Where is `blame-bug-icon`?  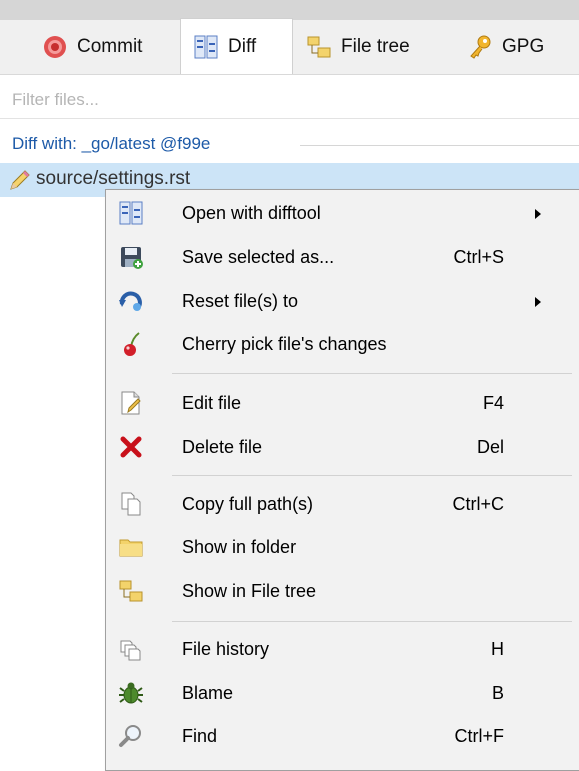 blame-bug-icon is located at coordinates (131, 693).